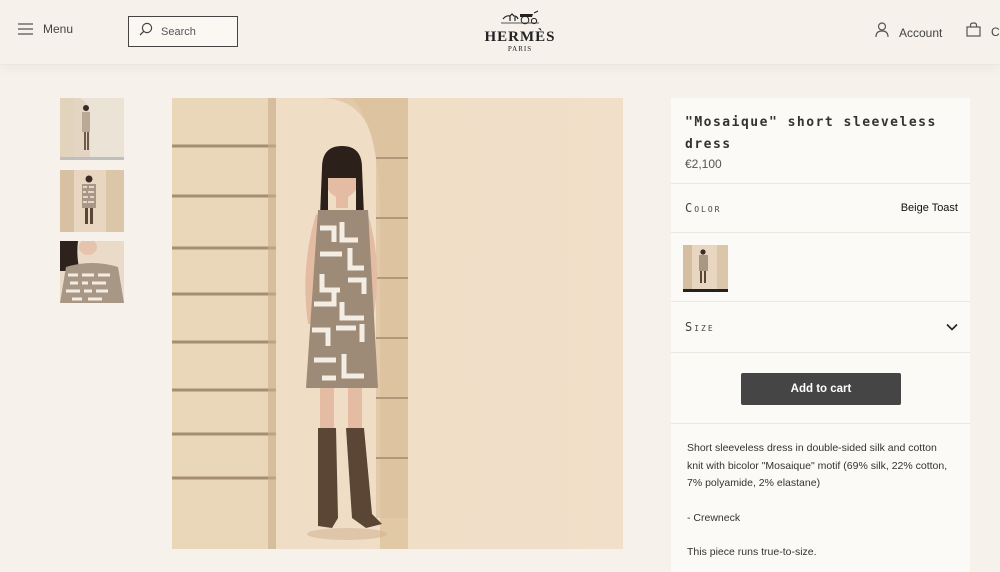  Describe the element at coordinates (882, 32) in the screenshot. I see `user-icon` at that location.